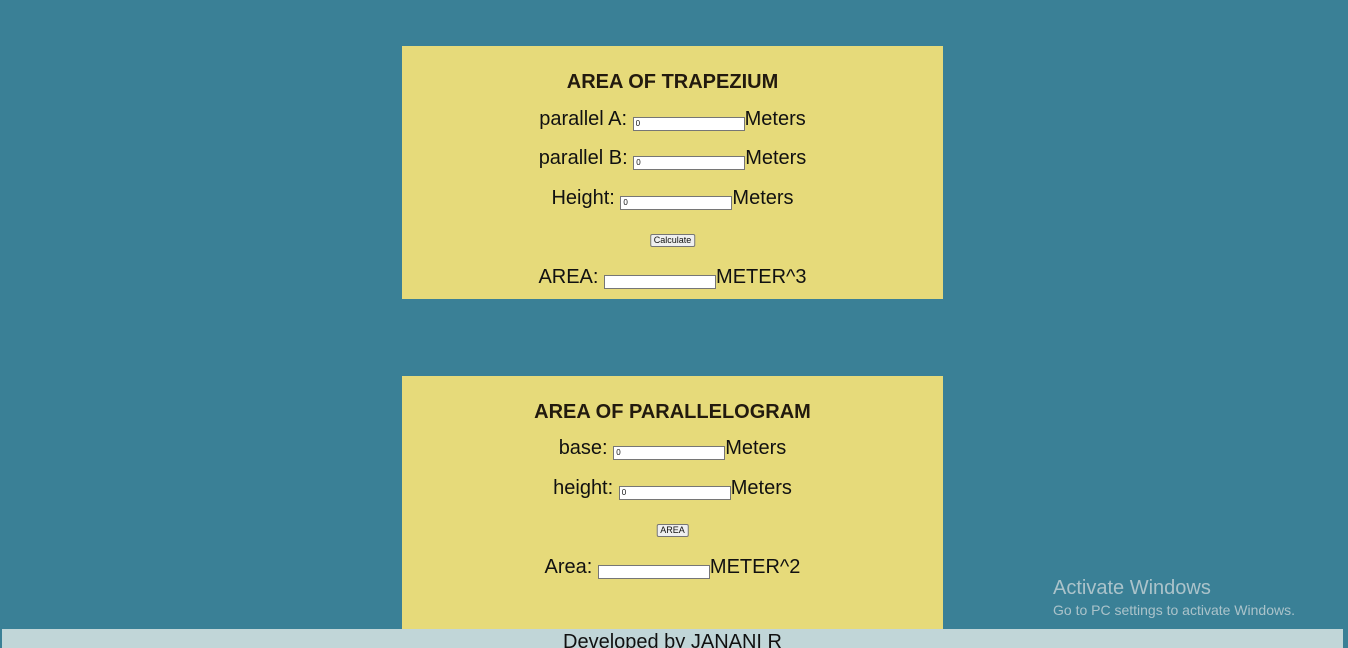 The height and width of the screenshot is (648, 1348). Describe the element at coordinates (568, 277) in the screenshot. I see `trapezium-result-label: AREA:` at that location.